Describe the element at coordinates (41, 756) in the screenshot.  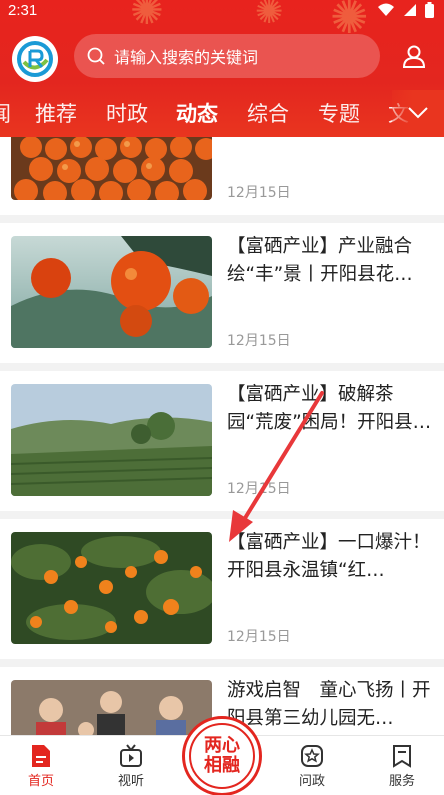
I see `home-doc-icon` at that location.